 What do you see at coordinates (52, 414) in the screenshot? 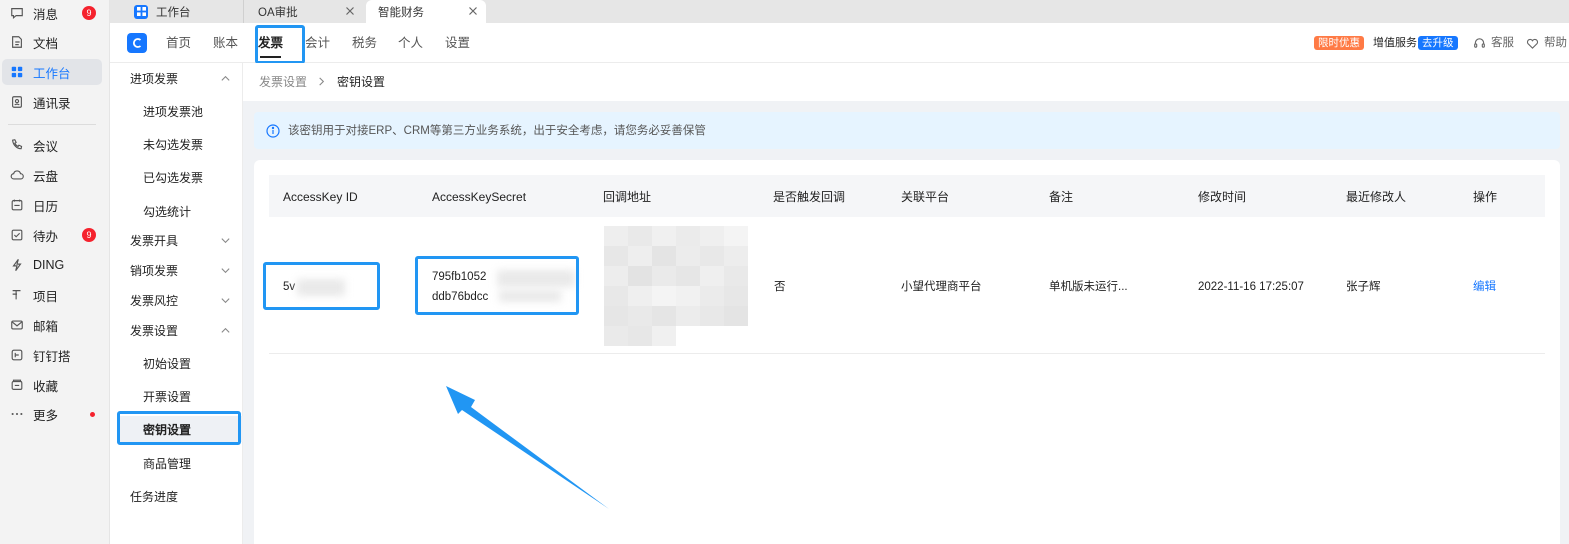
I see `app-nav-more: 更多` at bounding box center [52, 414].